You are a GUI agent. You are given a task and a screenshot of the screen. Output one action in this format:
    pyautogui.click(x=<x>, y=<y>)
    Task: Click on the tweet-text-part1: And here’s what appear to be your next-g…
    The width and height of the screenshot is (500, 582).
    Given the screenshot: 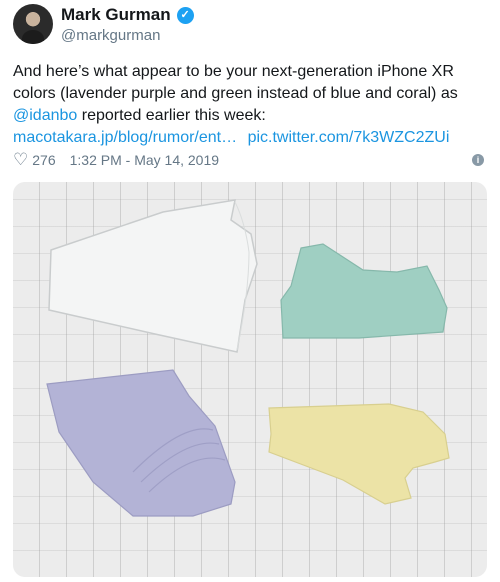 What is the action you would take?
    pyautogui.click(x=235, y=82)
    